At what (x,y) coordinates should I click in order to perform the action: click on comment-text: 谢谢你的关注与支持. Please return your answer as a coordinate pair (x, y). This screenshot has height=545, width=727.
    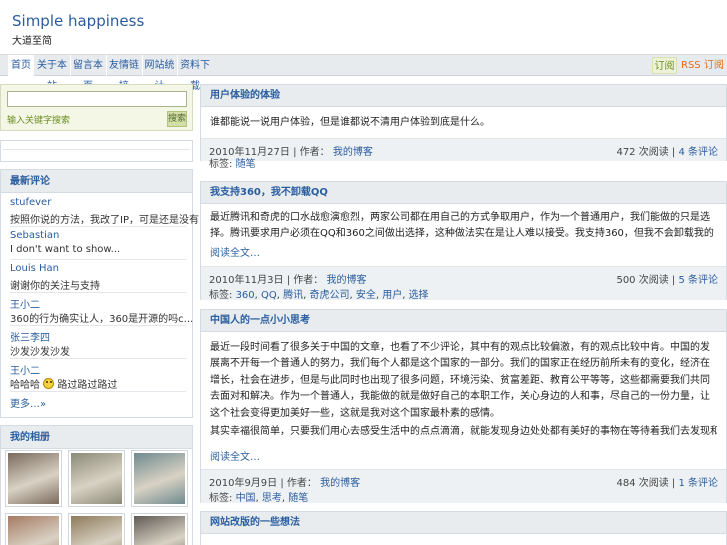
    Looking at the image, I should click on (55, 284).